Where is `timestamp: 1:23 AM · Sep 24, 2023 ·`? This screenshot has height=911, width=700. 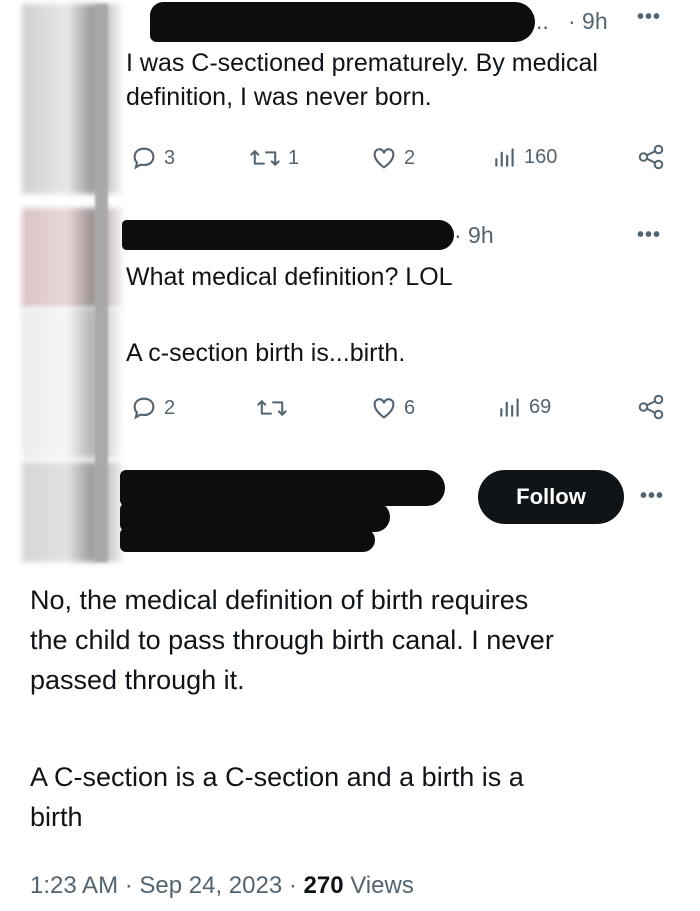
timestamp: 1:23 AM · Sep 24, 2023 · is located at coordinates (167, 885).